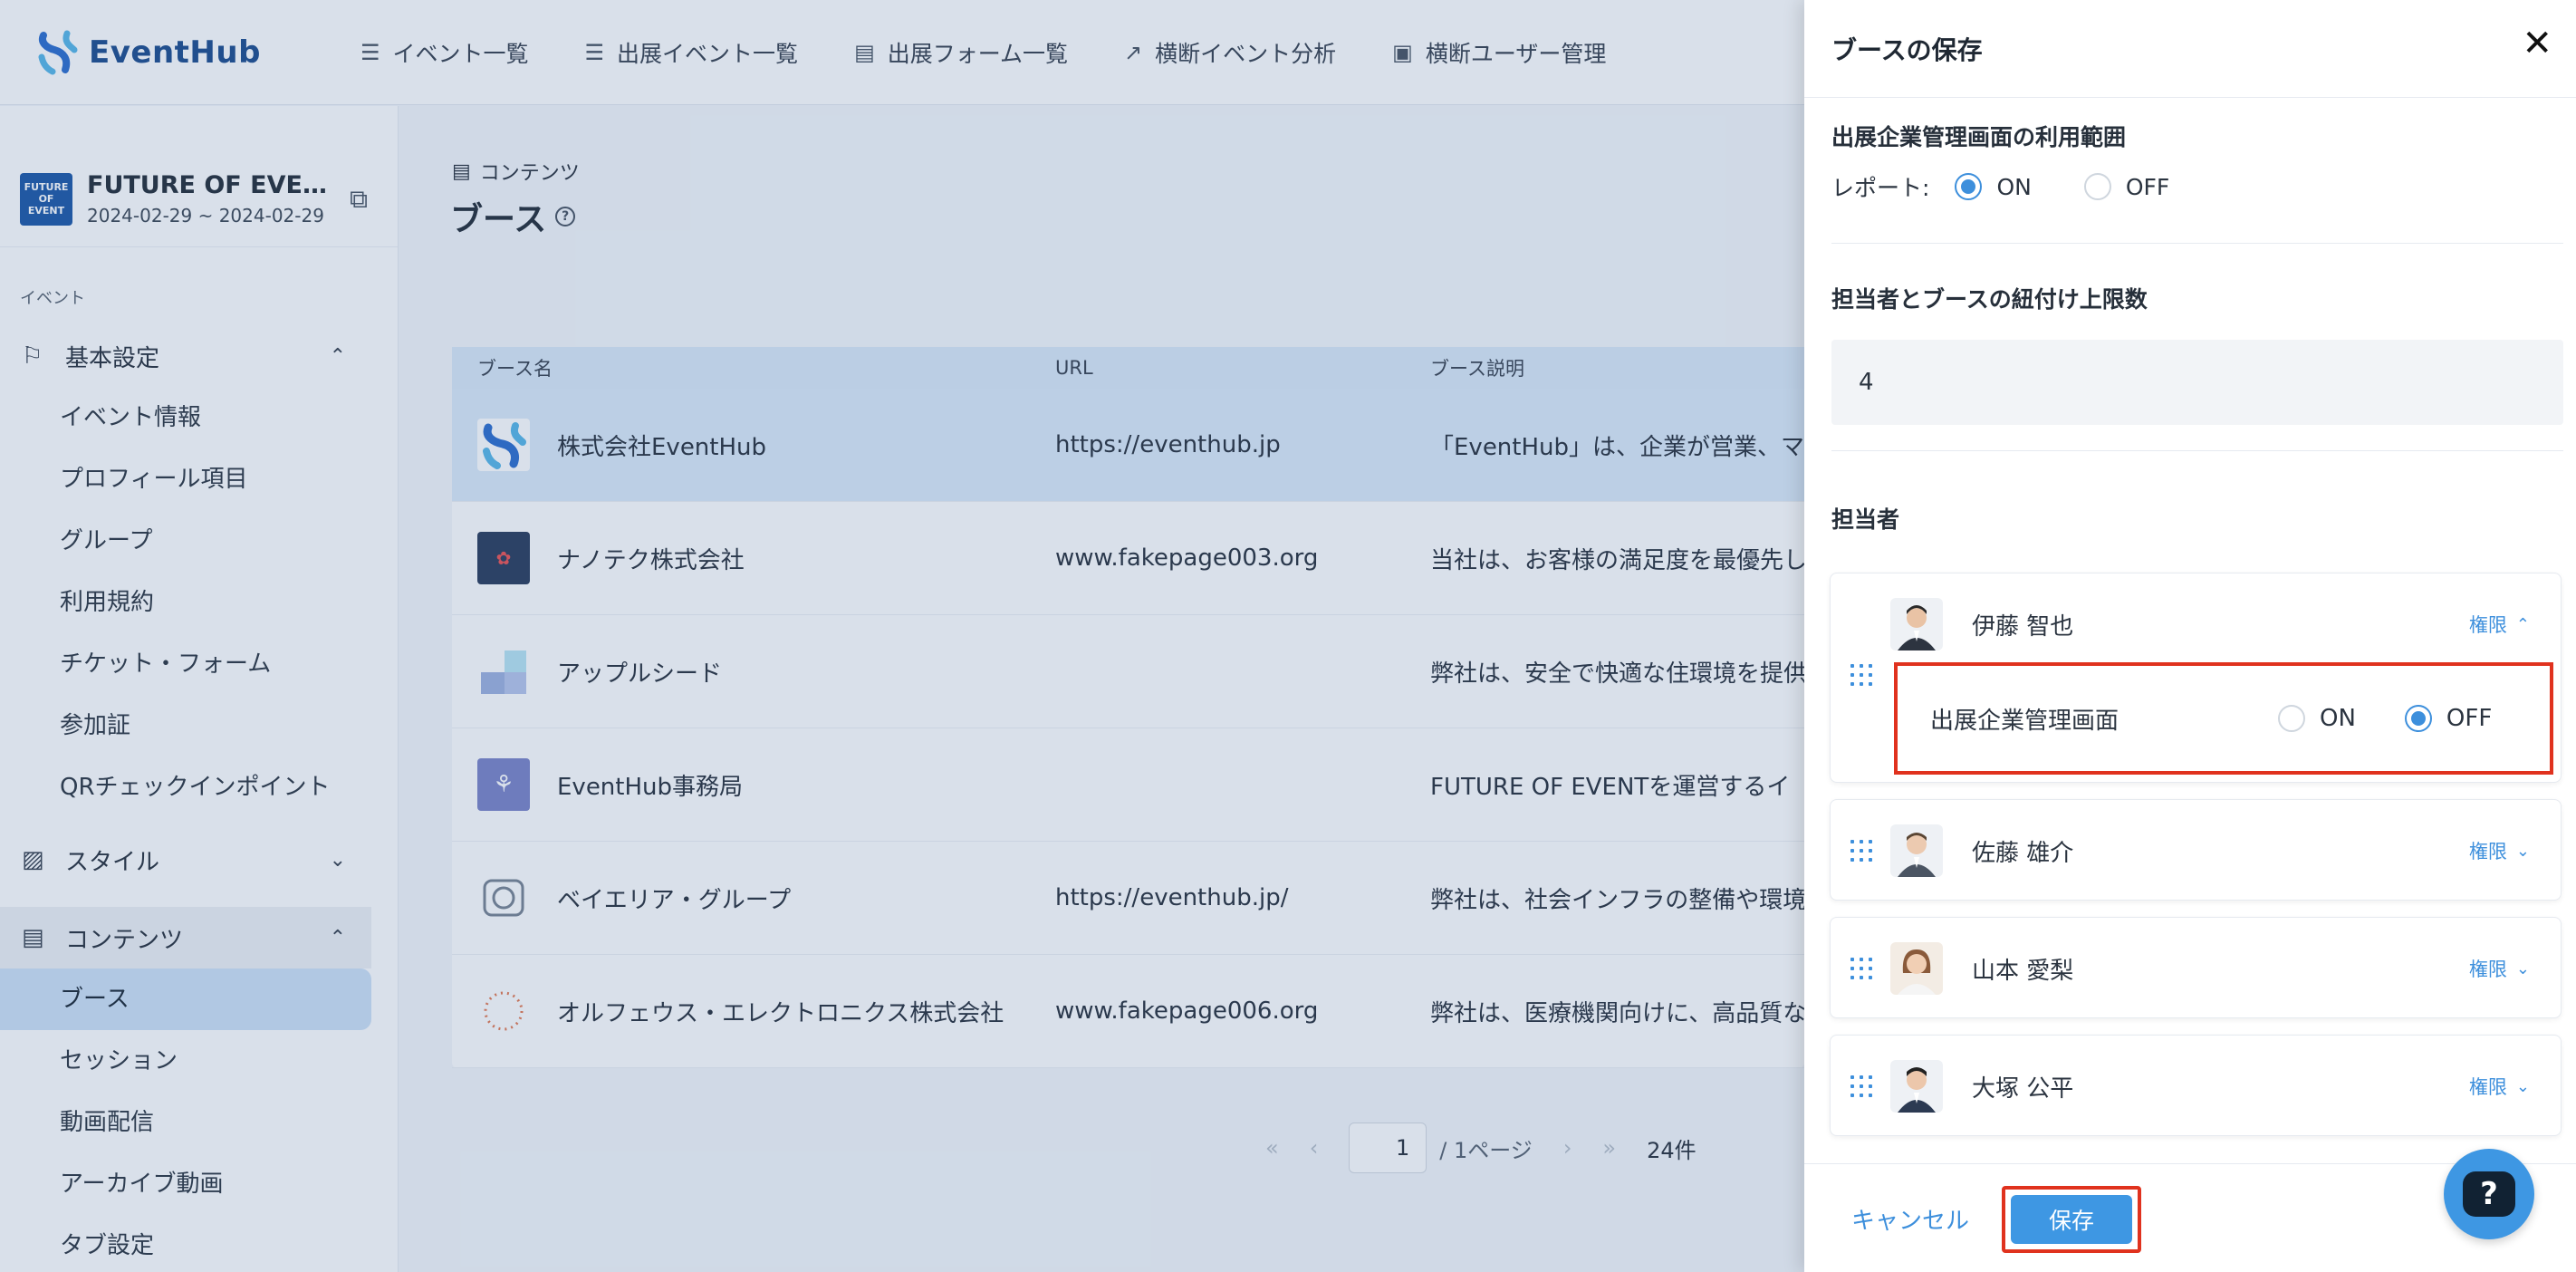  Describe the element at coordinates (2196, 629) in the screenshot. I see `staff-card-header: 伊藤 智也 権限 ⌃` at that location.